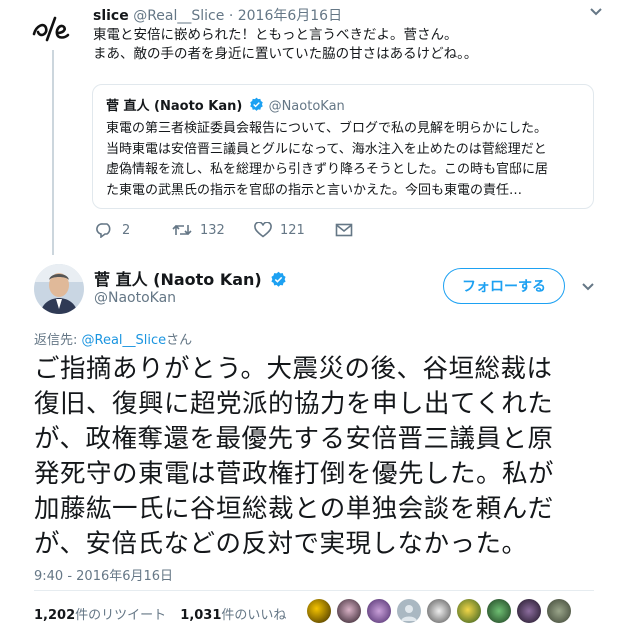 This screenshot has width=630, height=635. I want to click on main-tweet-avatar, so click(59, 289).